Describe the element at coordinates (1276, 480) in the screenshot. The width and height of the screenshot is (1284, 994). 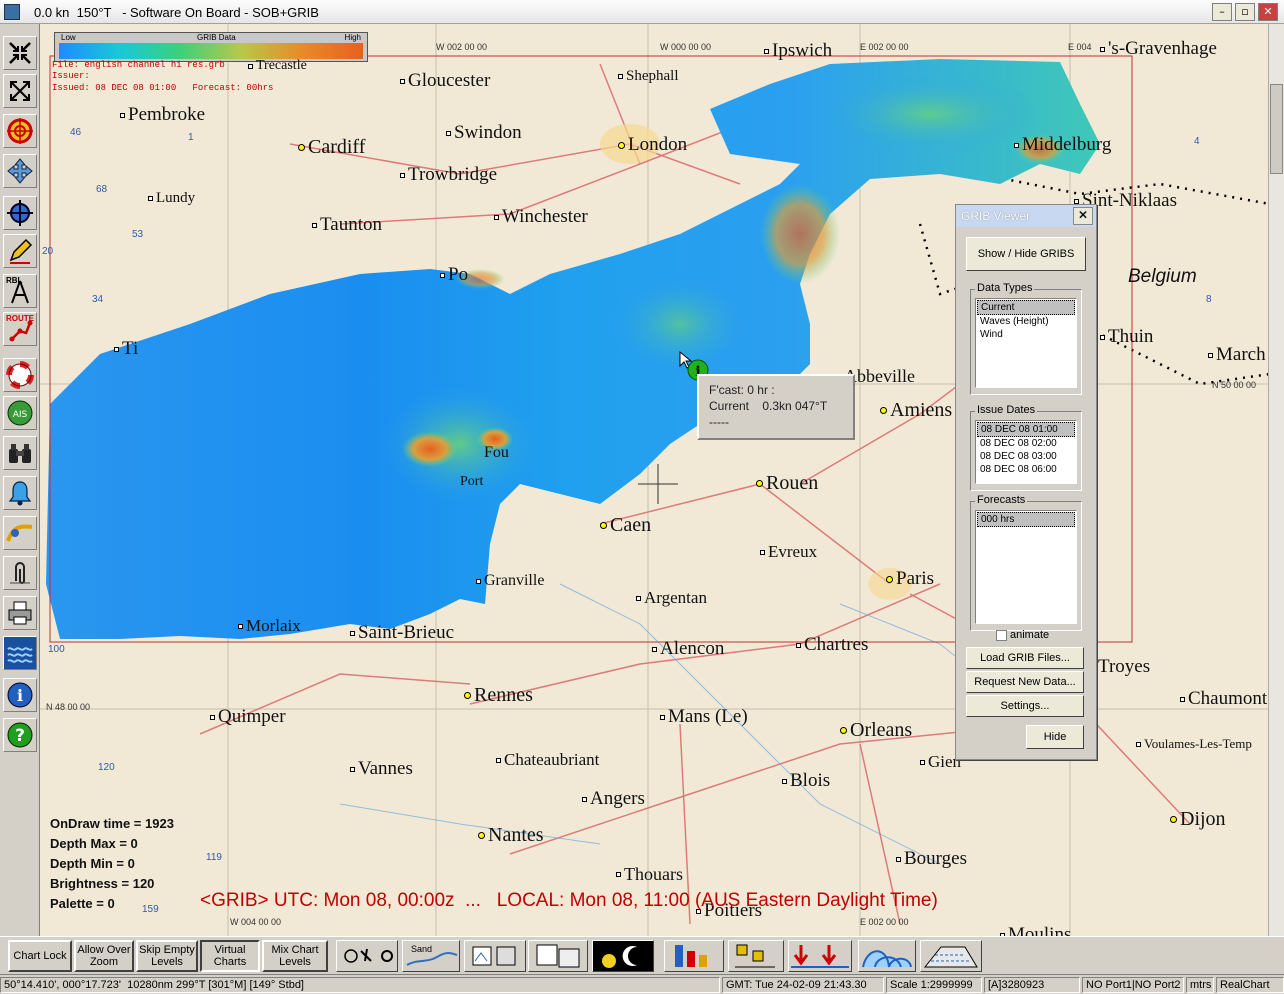
I see `vertical-scrollbar` at that location.